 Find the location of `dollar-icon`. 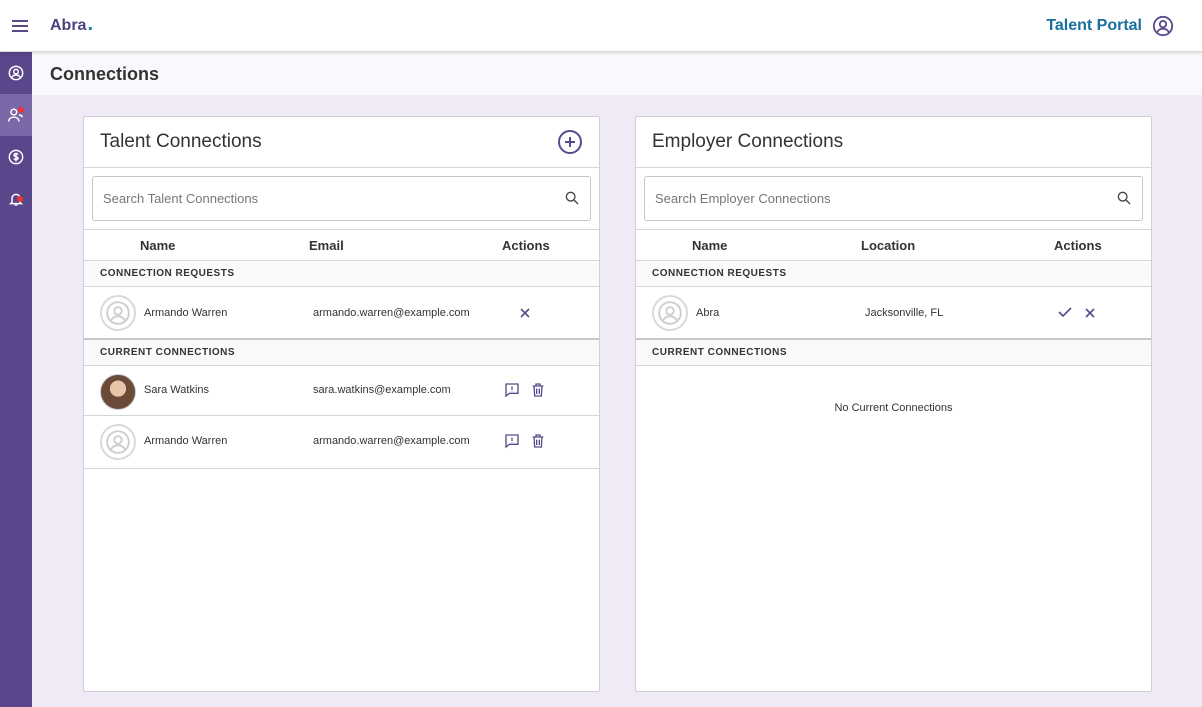

dollar-icon is located at coordinates (16, 157).